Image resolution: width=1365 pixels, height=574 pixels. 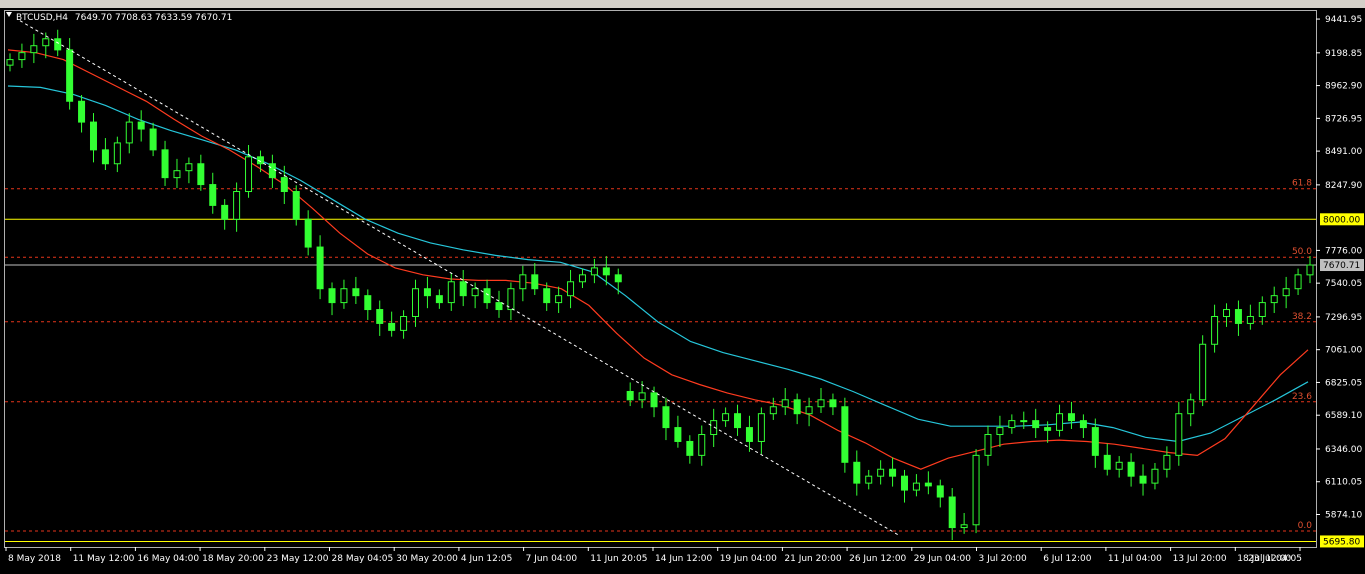 I want to click on time-tick-label: 26 Jun 12:00, so click(x=877, y=559).